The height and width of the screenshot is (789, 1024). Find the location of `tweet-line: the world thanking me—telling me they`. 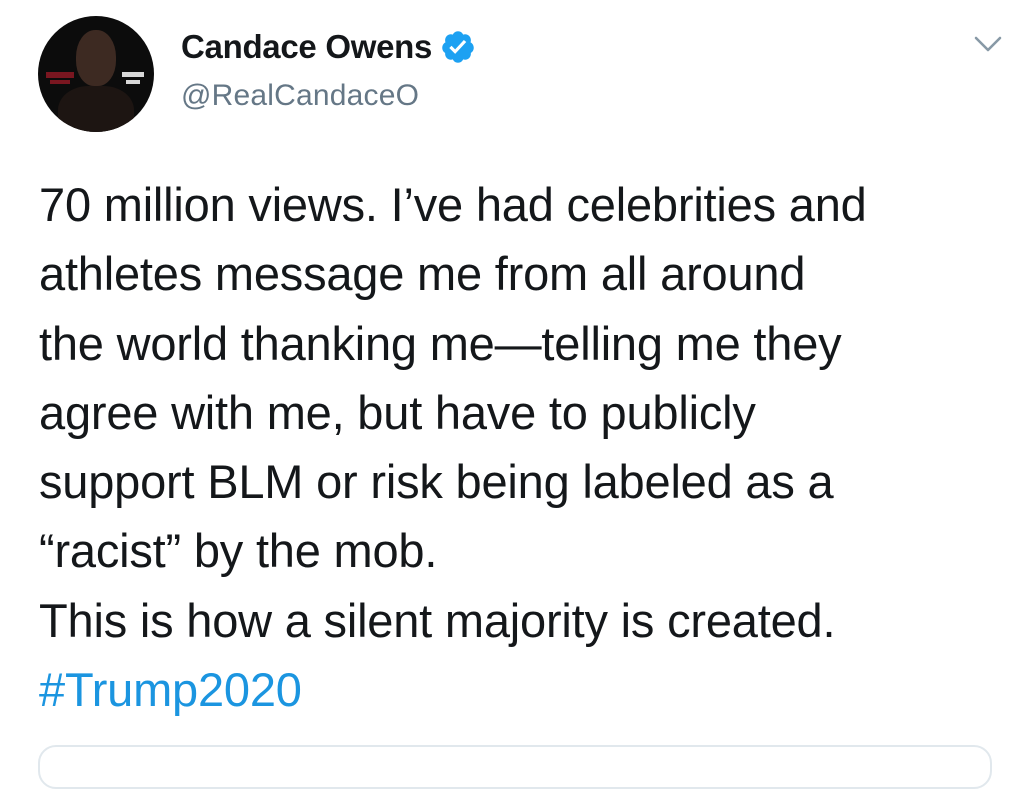

tweet-line: the world thanking me—telling me they is located at coordinates (440, 343).